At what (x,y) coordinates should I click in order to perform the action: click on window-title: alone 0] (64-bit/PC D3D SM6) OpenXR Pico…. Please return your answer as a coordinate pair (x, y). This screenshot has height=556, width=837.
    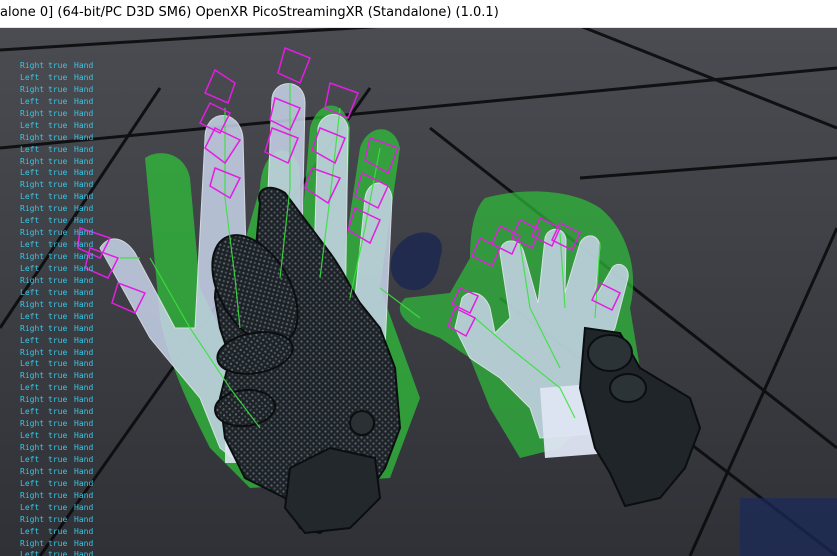
    Looking at the image, I should click on (249, 12).